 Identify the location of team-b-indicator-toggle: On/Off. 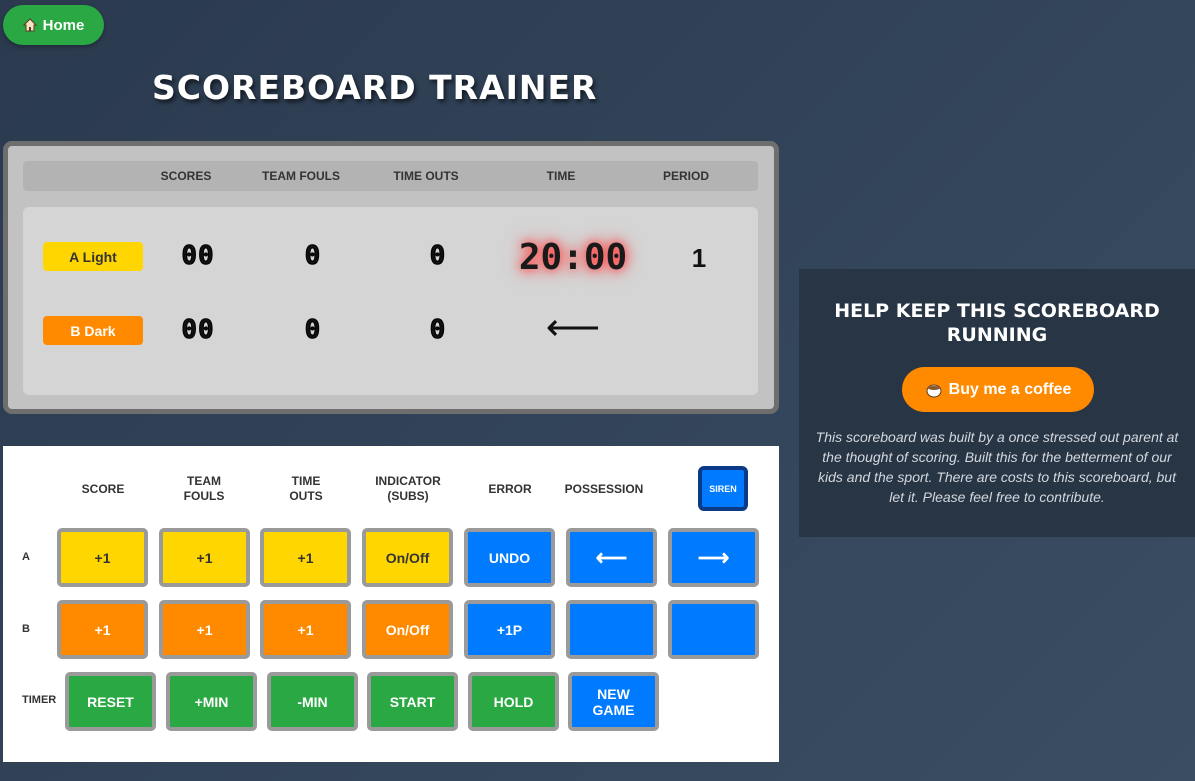
(407, 629).